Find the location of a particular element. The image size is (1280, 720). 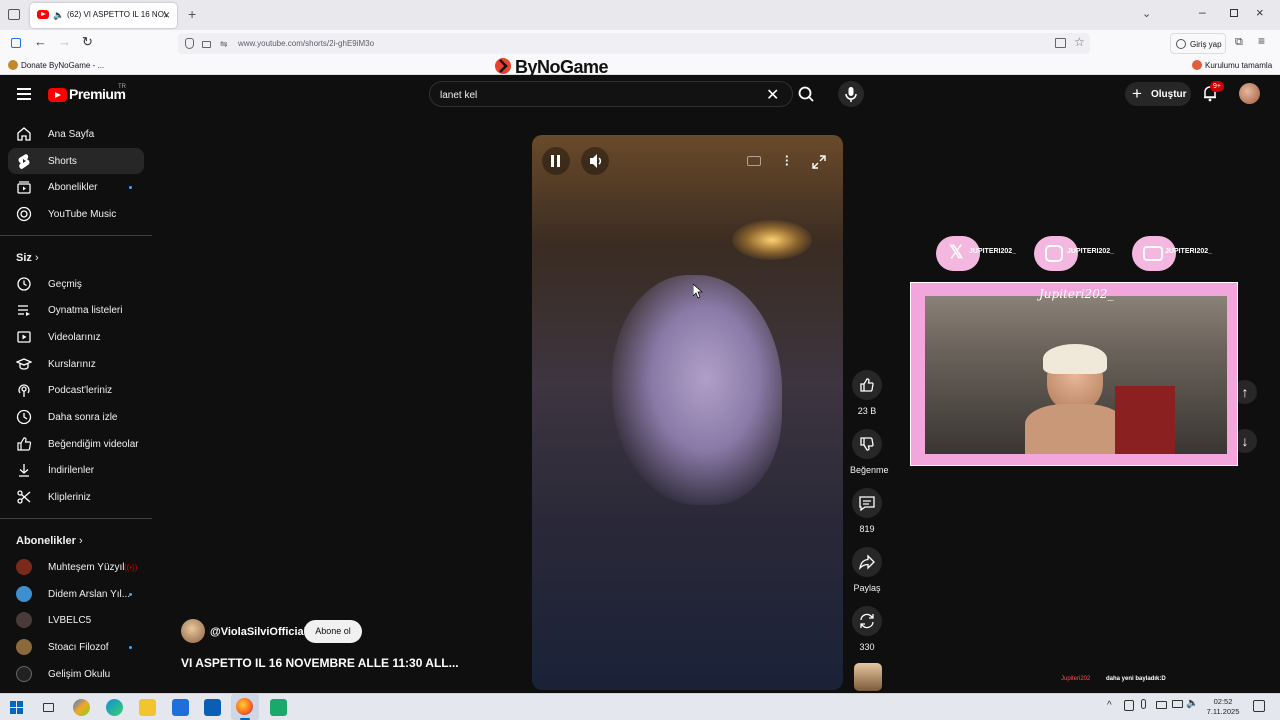

more-options-icon: · · · is located at coordinates (787, 160).